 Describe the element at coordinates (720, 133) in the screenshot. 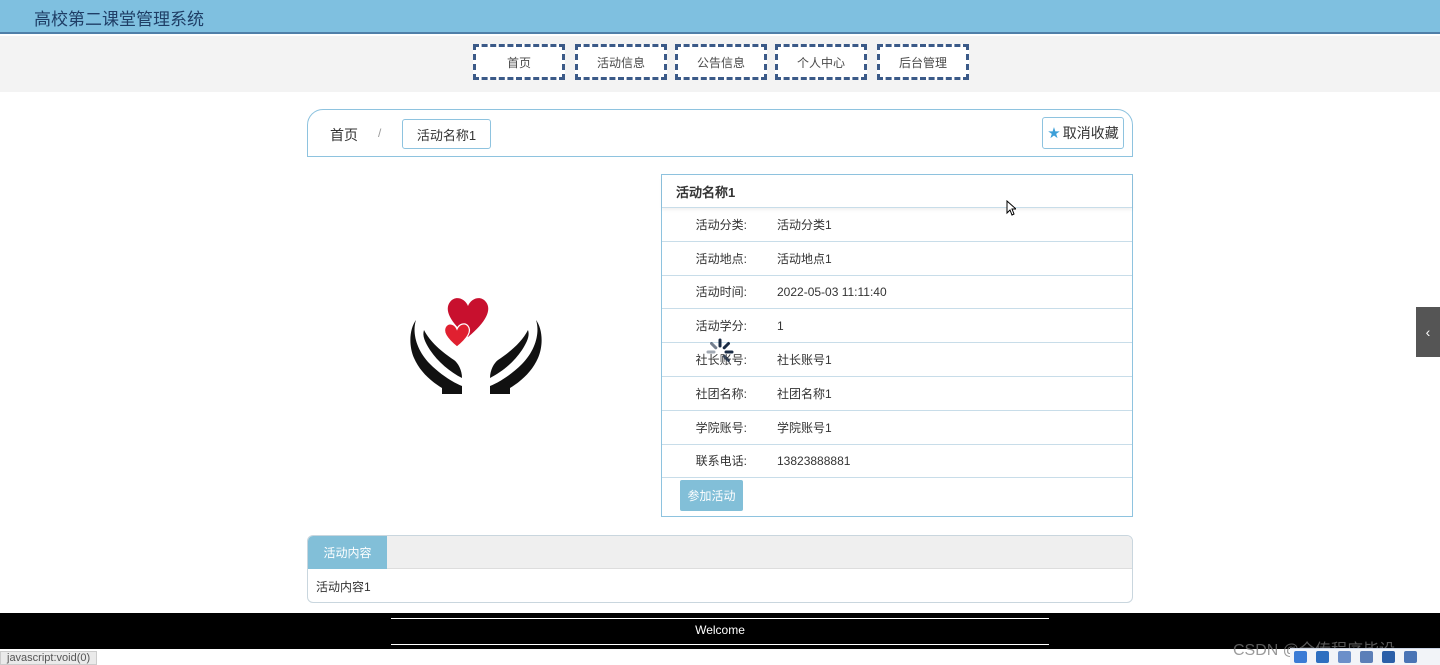

I see `breadcrumb: 首页 / 活动名称1 ★ 取消收藏` at that location.